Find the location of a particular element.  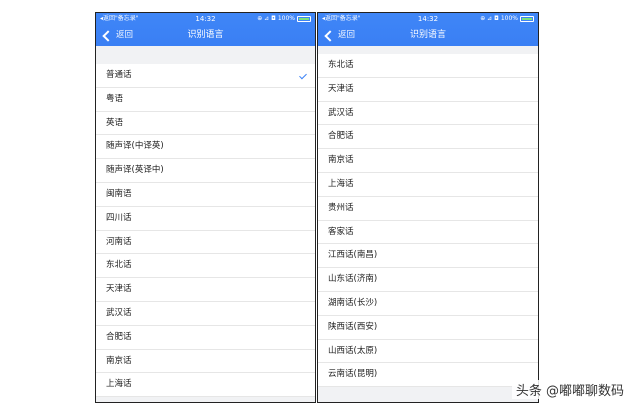

language-option-label: 江西话(南昌) is located at coordinates (353, 255).